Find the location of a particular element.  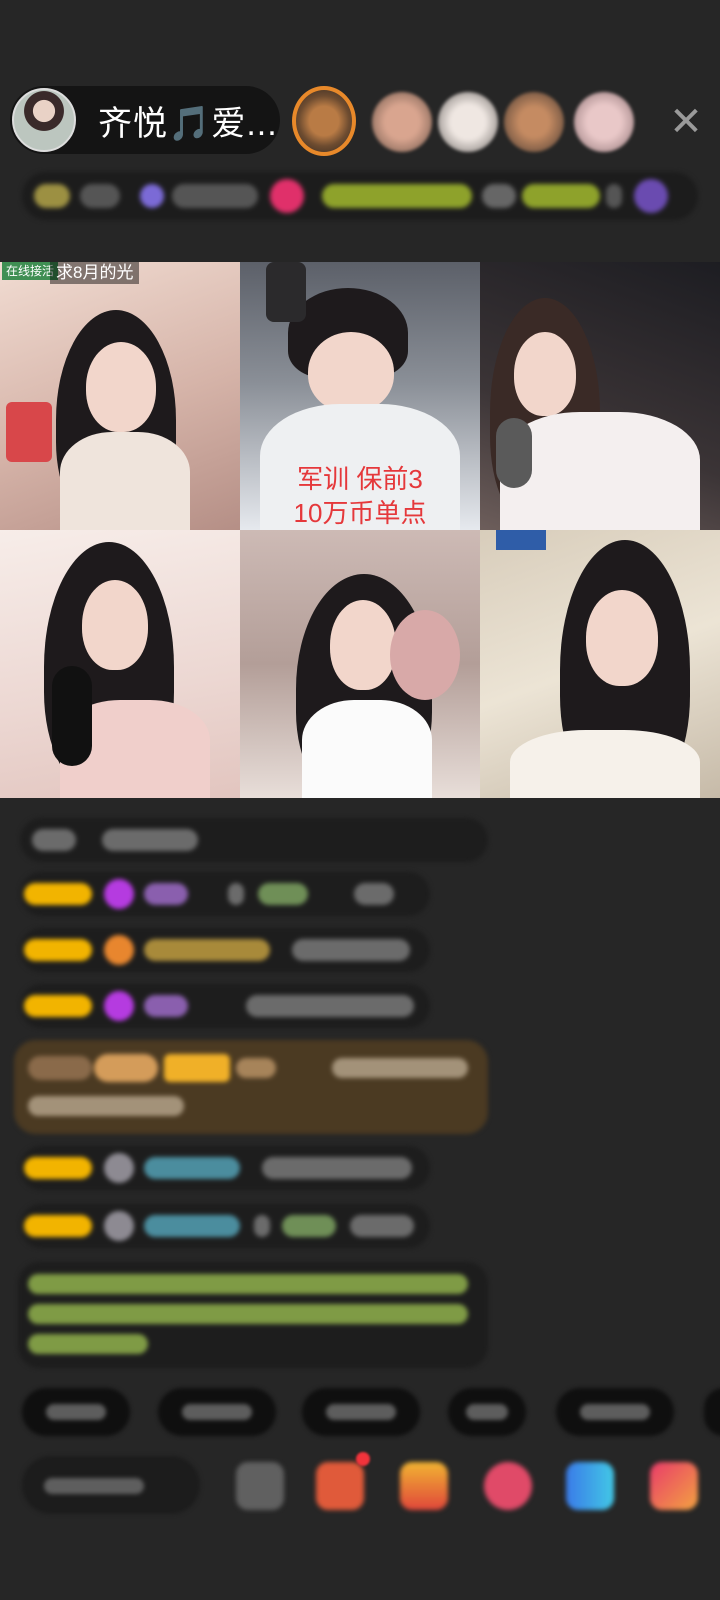

gift-box-icon is located at coordinates (340, 1486).